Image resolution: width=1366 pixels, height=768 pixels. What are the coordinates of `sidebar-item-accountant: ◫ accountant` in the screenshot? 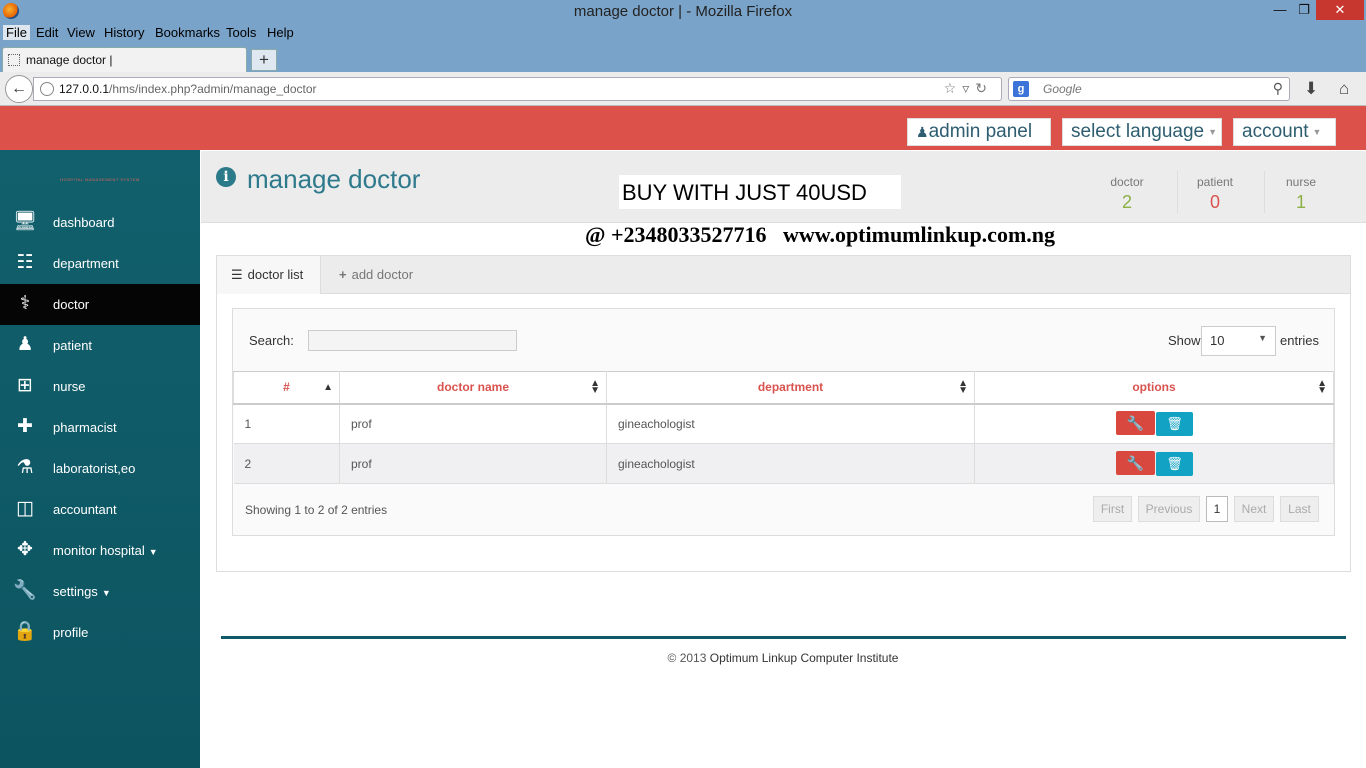 It's located at (100, 509).